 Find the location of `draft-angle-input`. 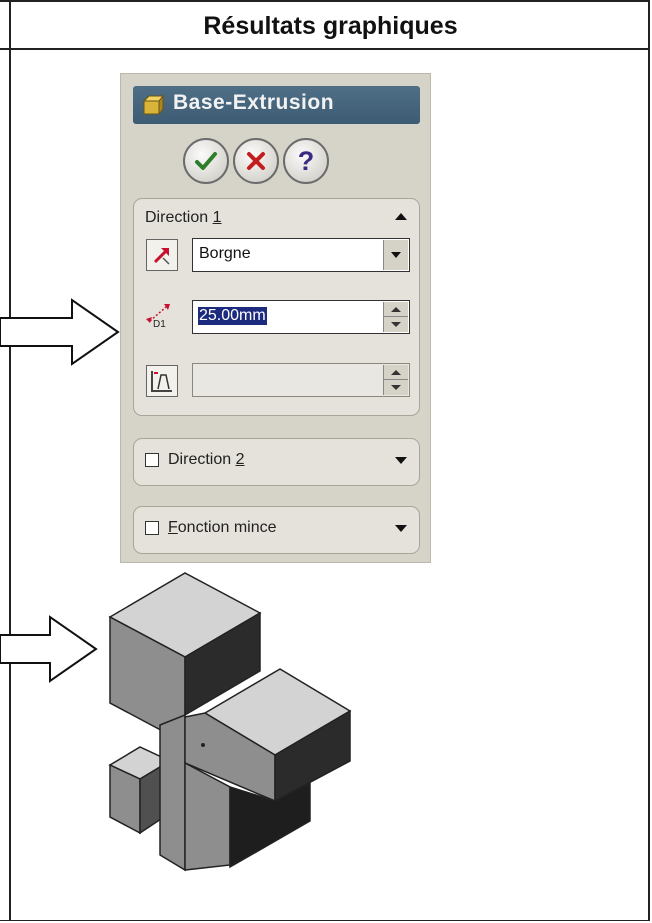

draft-angle-input is located at coordinates (301, 380).